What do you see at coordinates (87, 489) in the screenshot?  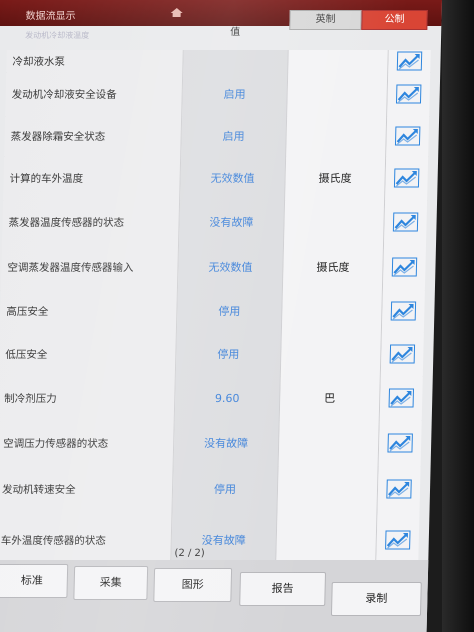 I see `parameter-name: 发动机转速安全` at bounding box center [87, 489].